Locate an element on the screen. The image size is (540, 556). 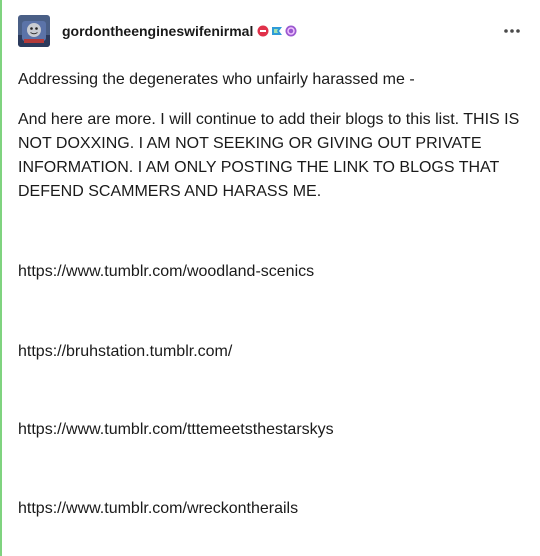
avatar is located at coordinates (34, 31).